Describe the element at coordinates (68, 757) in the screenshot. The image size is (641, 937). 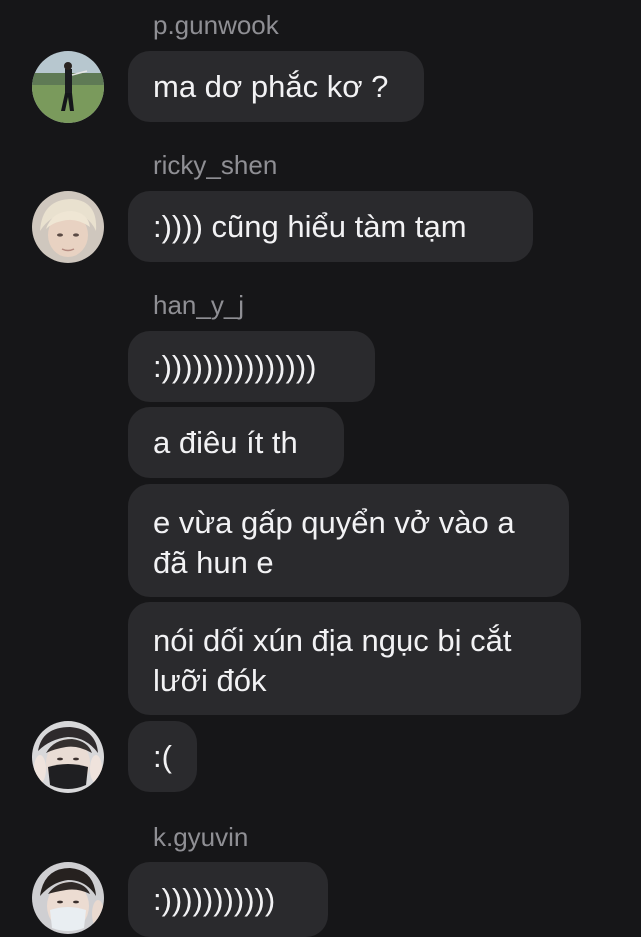
I see `user-avatar-masked-icon` at that location.